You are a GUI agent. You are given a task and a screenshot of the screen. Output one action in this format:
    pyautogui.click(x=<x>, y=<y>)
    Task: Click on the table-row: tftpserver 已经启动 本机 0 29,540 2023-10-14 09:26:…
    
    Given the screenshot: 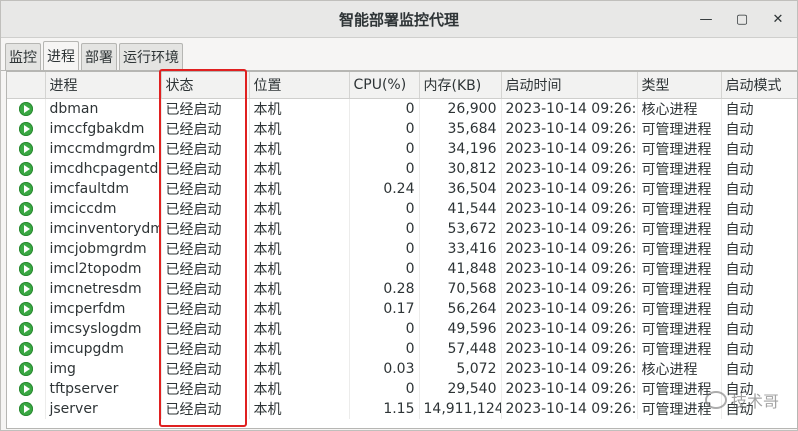 What is the action you would take?
    pyautogui.click(x=402, y=389)
    